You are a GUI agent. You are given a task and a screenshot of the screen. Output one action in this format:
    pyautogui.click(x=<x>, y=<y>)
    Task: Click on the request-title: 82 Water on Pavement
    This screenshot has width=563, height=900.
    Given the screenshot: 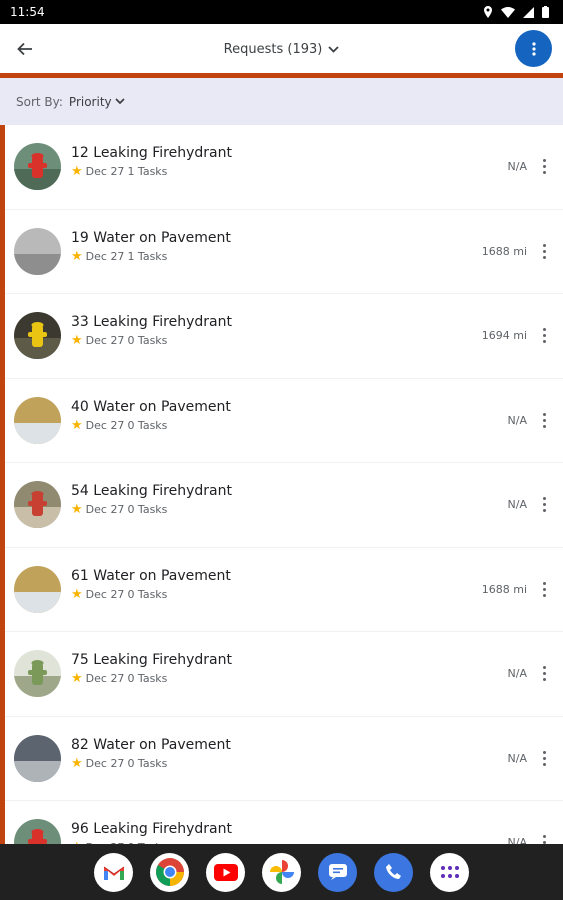 What is the action you would take?
    pyautogui.click(x=151, y=744)
    